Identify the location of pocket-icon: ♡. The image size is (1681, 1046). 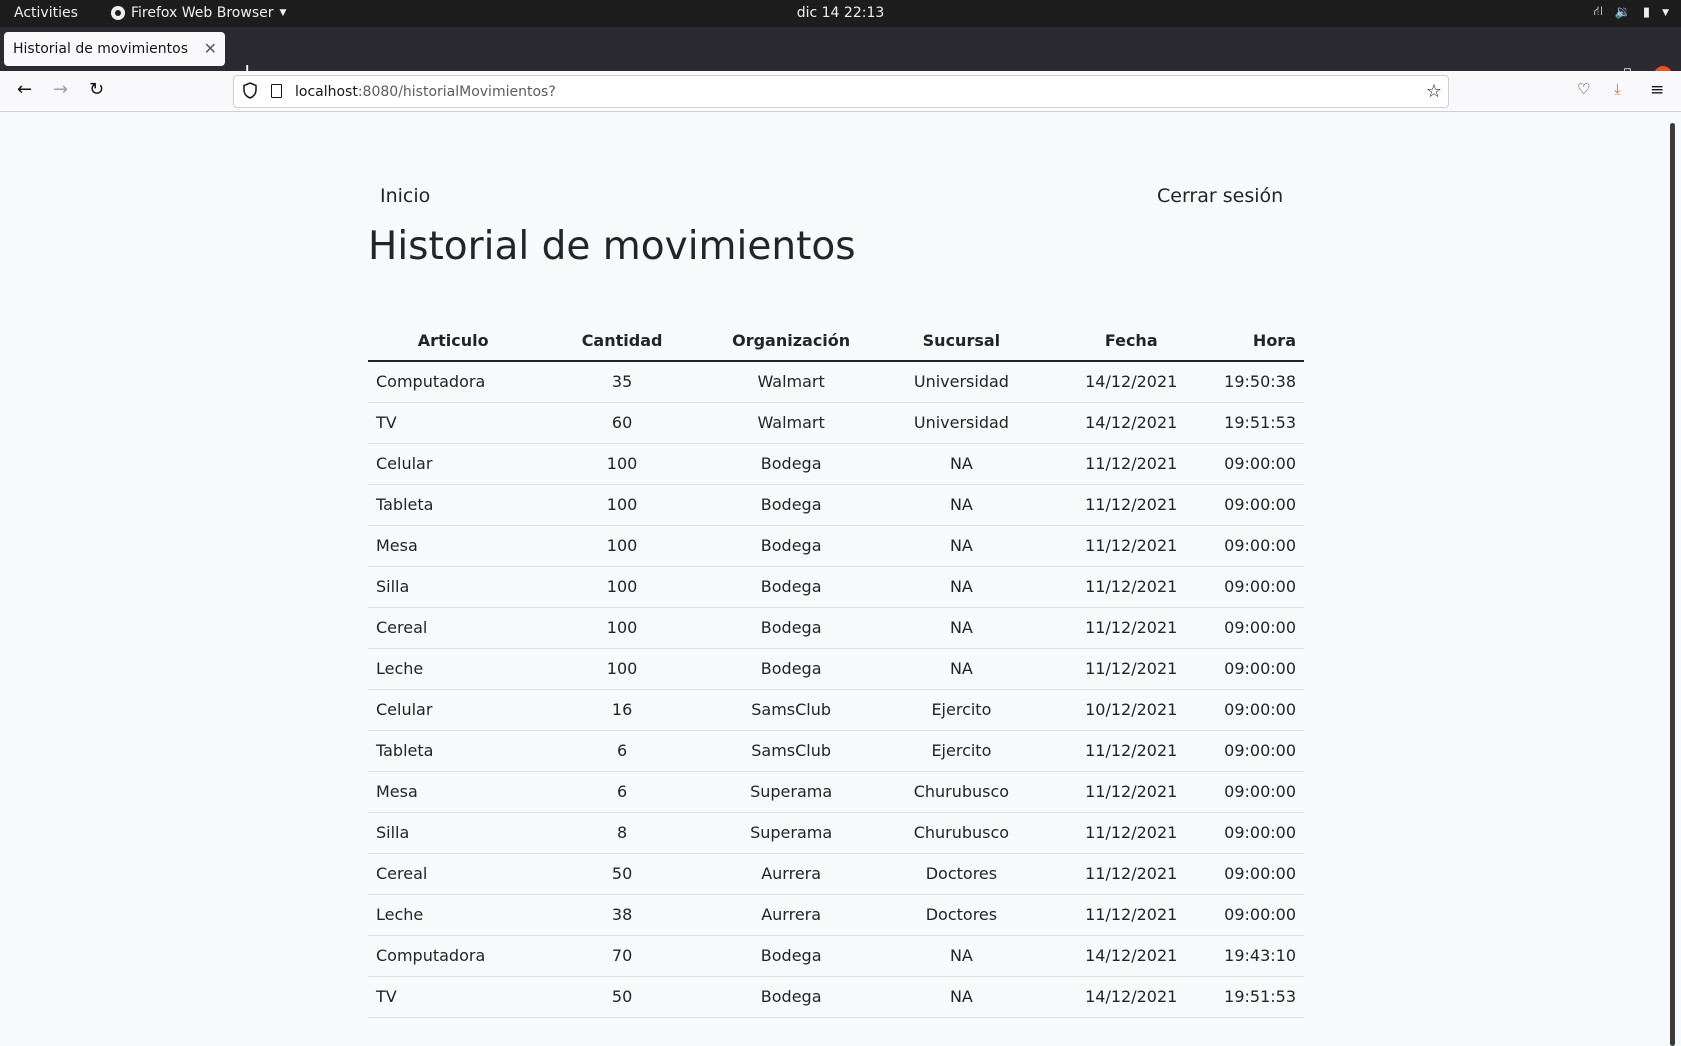
(1583, 89).